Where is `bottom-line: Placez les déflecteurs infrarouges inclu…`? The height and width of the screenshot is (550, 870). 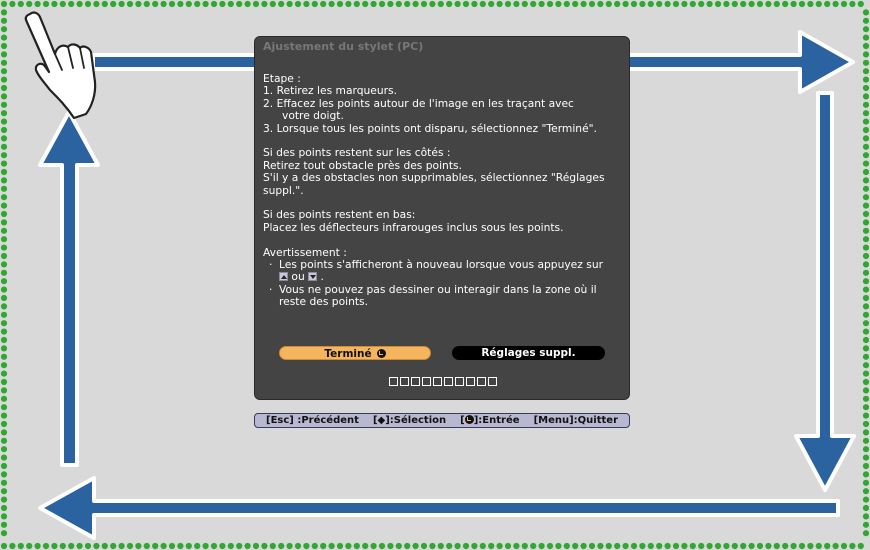 bottom-line: Placez les déflecteurs infrarouges inclu… is located at coordinates (413, 227).